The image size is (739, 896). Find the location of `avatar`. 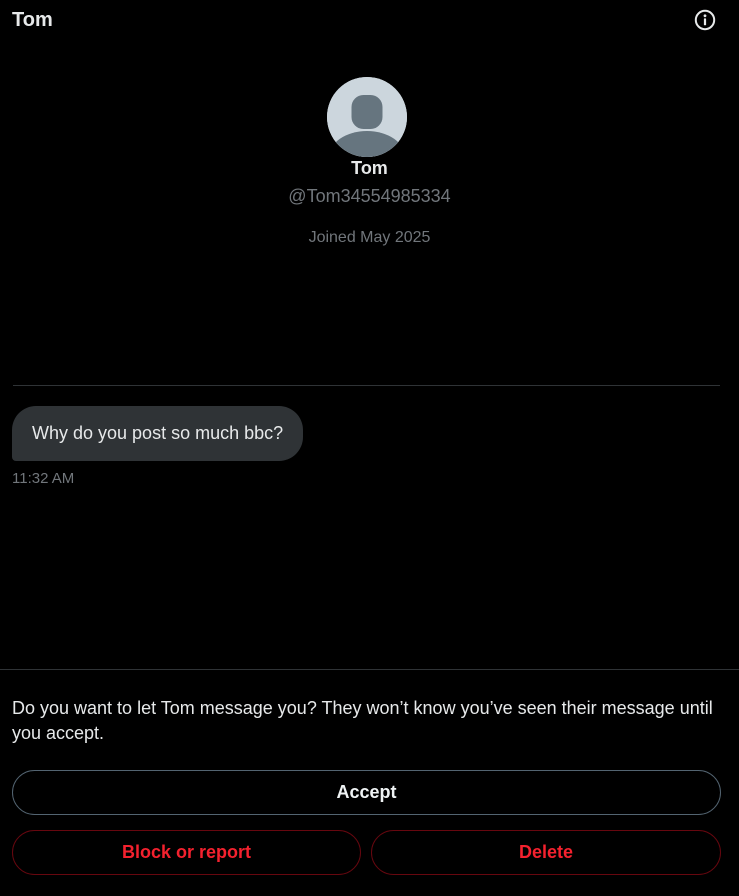

avatar is located at coordinates (367, 117).